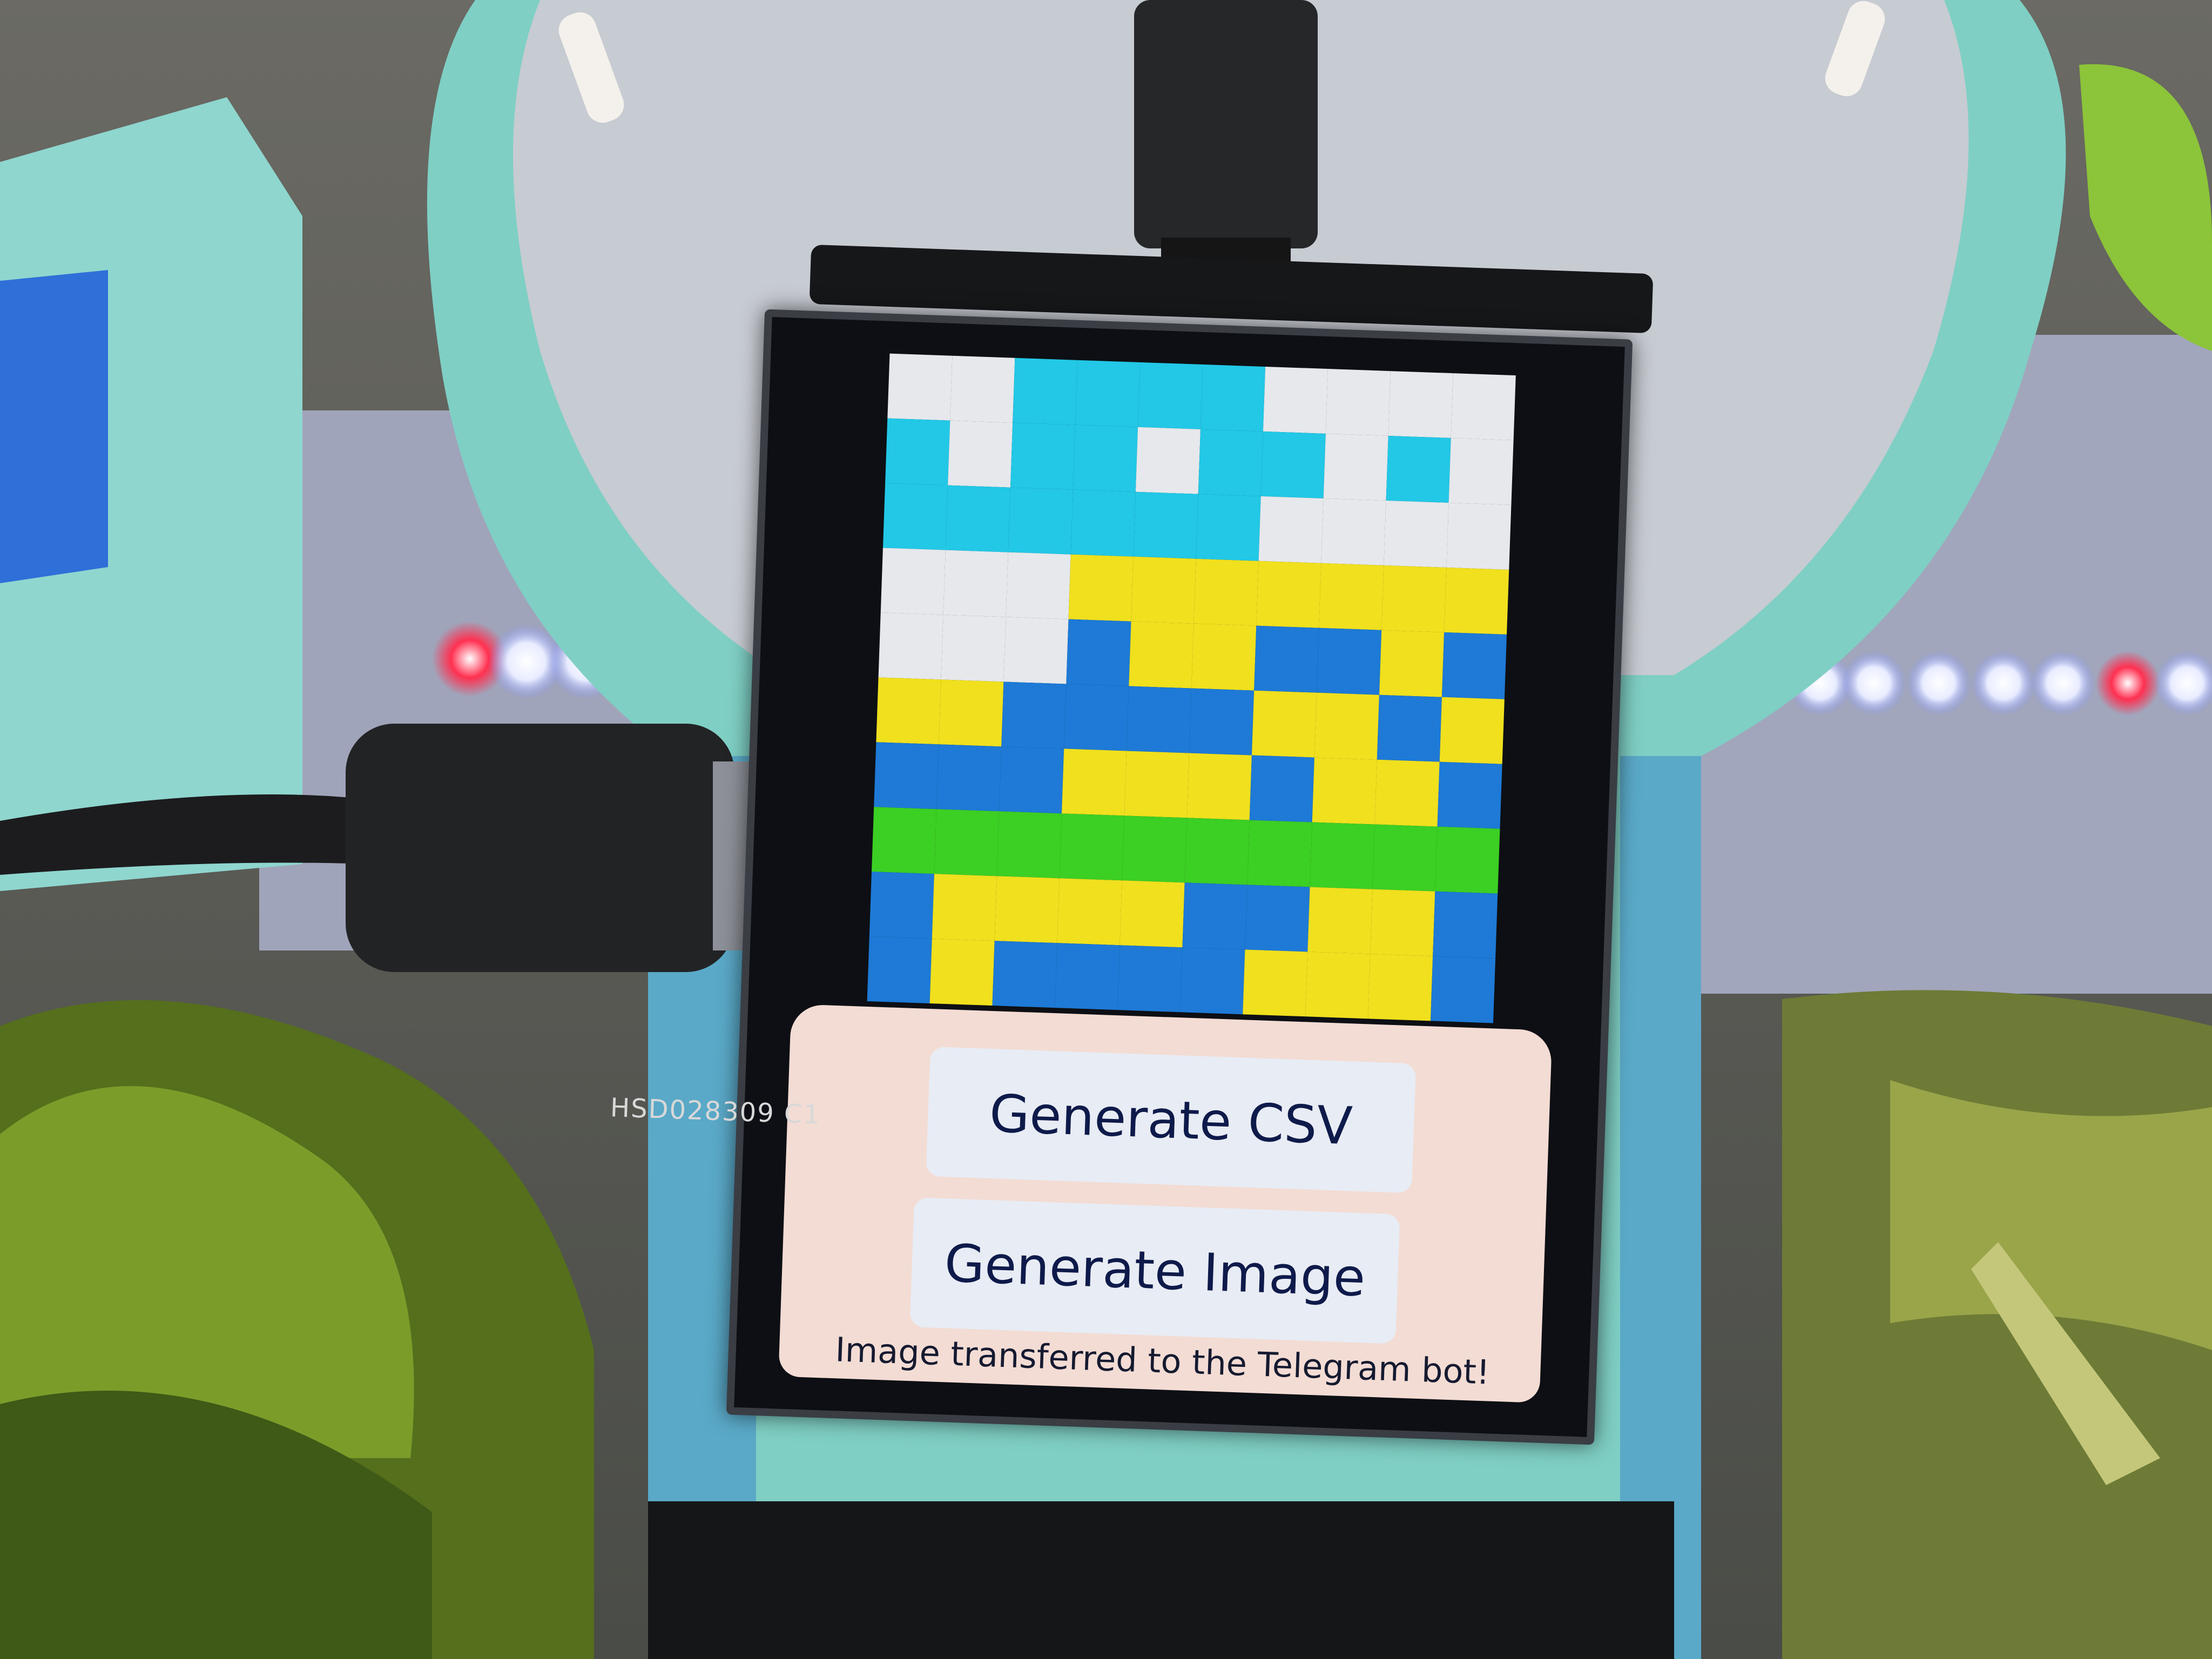 The width and height of the screenshot is (2212, 1659). I want to click on generate-csv-button: Generate CSV, so click(1171, 1120).